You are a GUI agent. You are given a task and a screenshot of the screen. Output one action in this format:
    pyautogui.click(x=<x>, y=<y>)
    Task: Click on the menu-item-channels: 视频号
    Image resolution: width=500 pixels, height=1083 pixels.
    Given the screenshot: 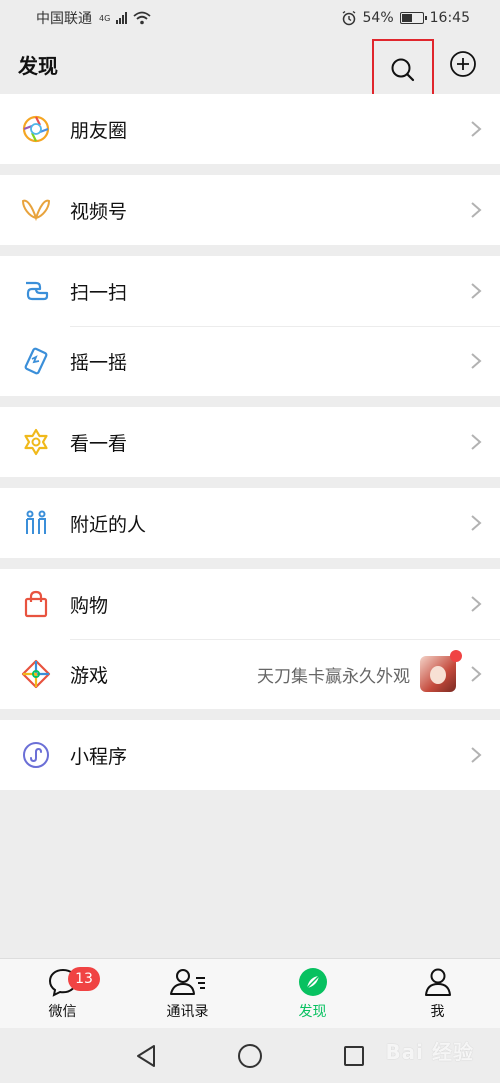 What is the action you would take?
    pyautogui.click(x=250, y=210)
    